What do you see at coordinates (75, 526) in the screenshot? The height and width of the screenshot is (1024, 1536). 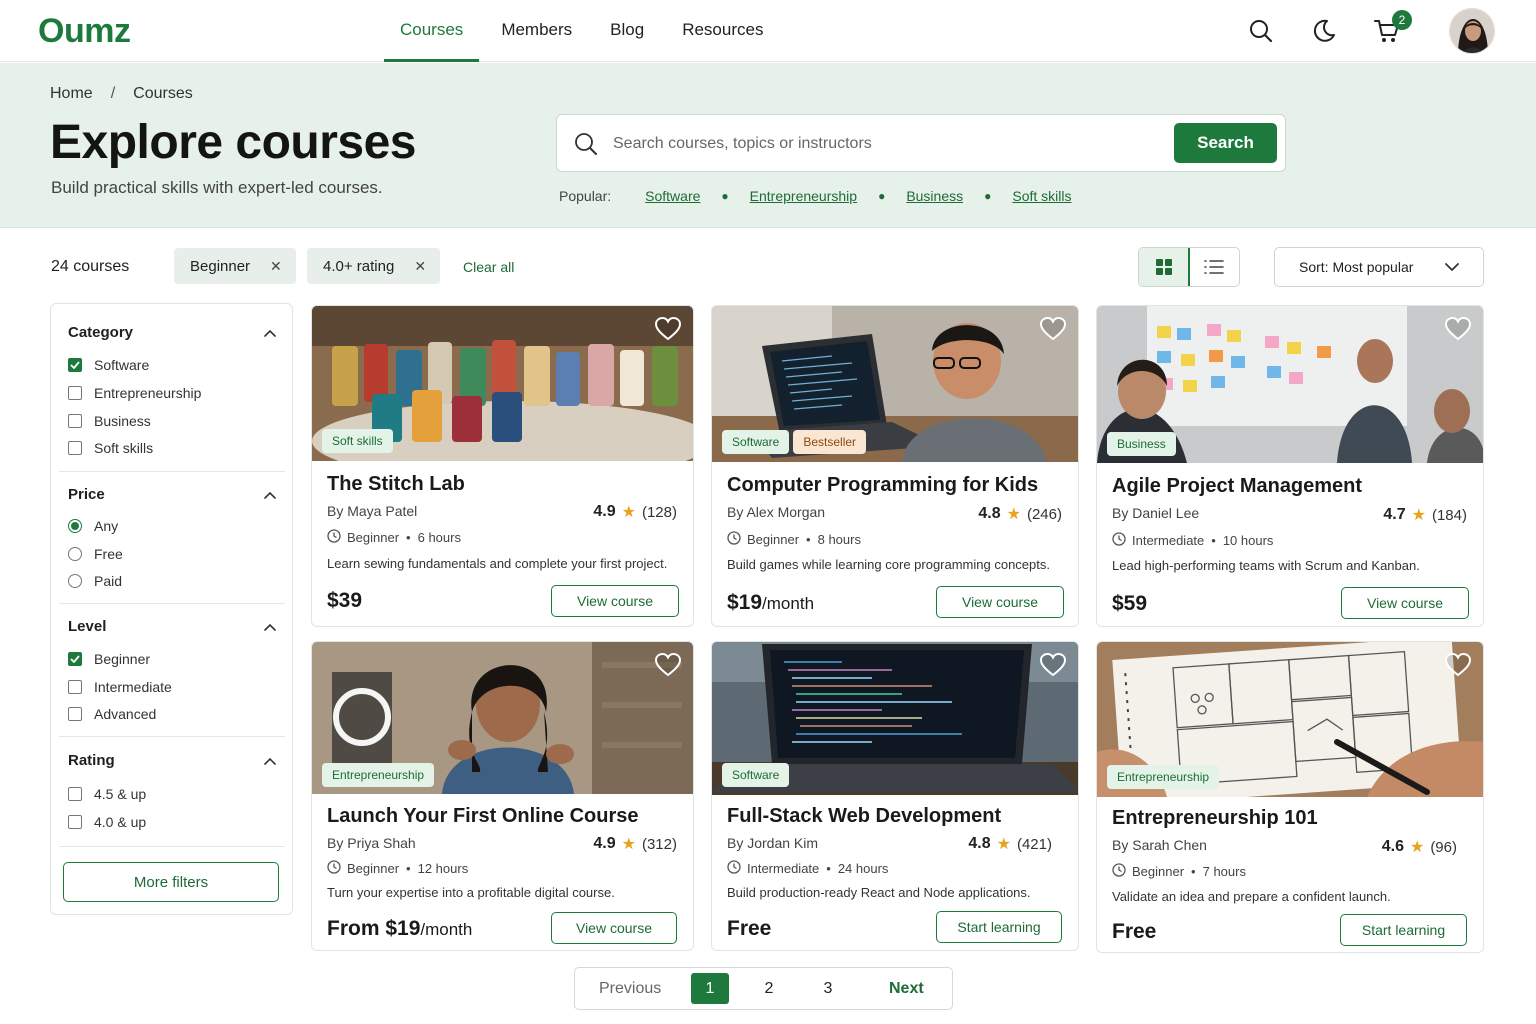 I see `radio-selected-icon` at bounding box center [75, 526].